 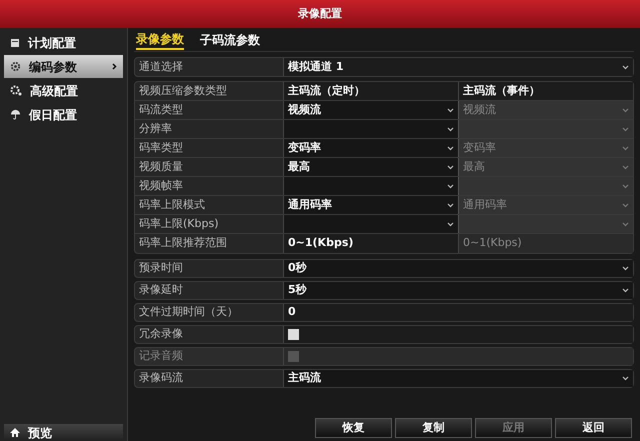 I want to click on gear-icon, so click(x=15, y=66).